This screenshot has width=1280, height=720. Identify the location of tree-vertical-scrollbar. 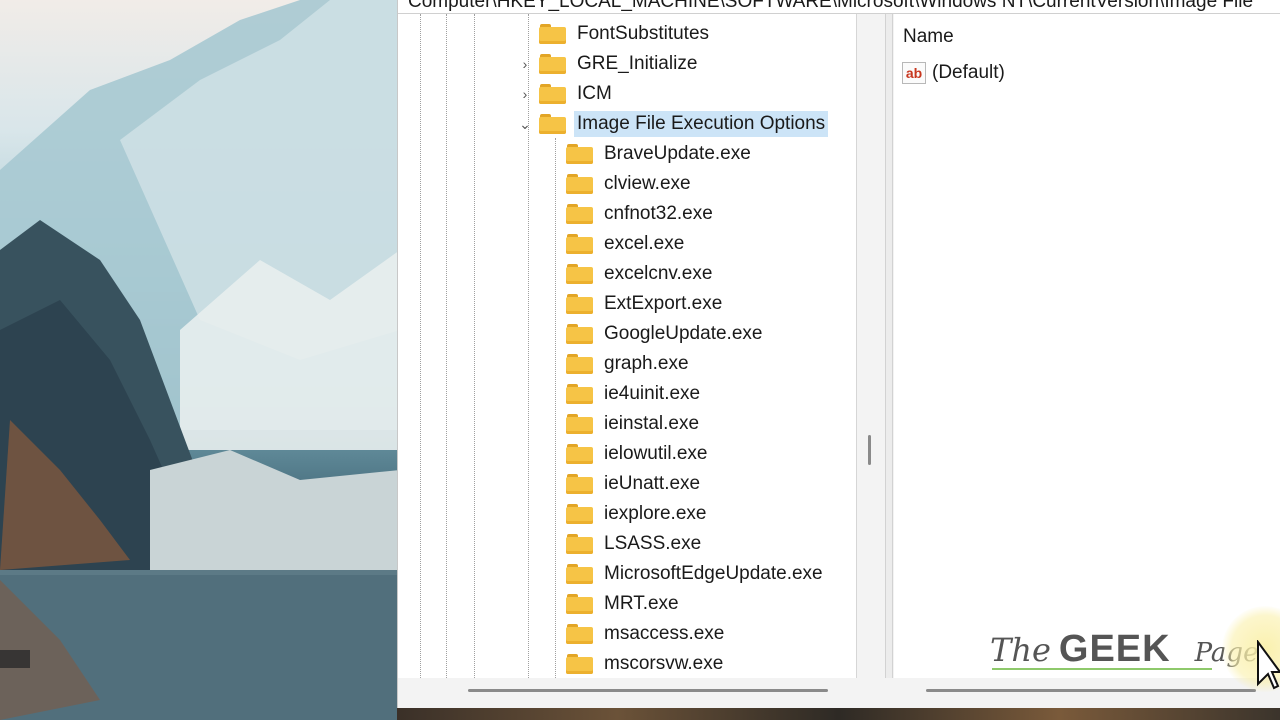
(869, 450).